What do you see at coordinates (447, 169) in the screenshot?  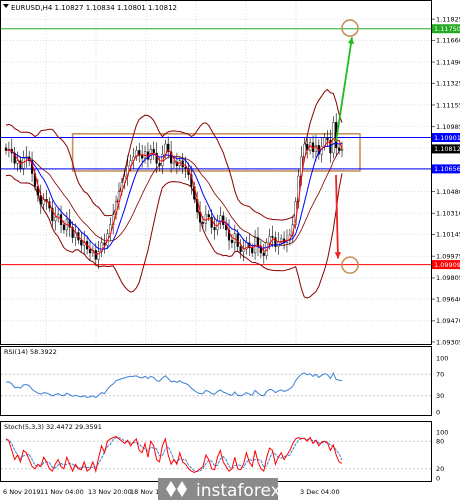 I see `price-tag-label: 1.10656` at bounding box center [447, 169].